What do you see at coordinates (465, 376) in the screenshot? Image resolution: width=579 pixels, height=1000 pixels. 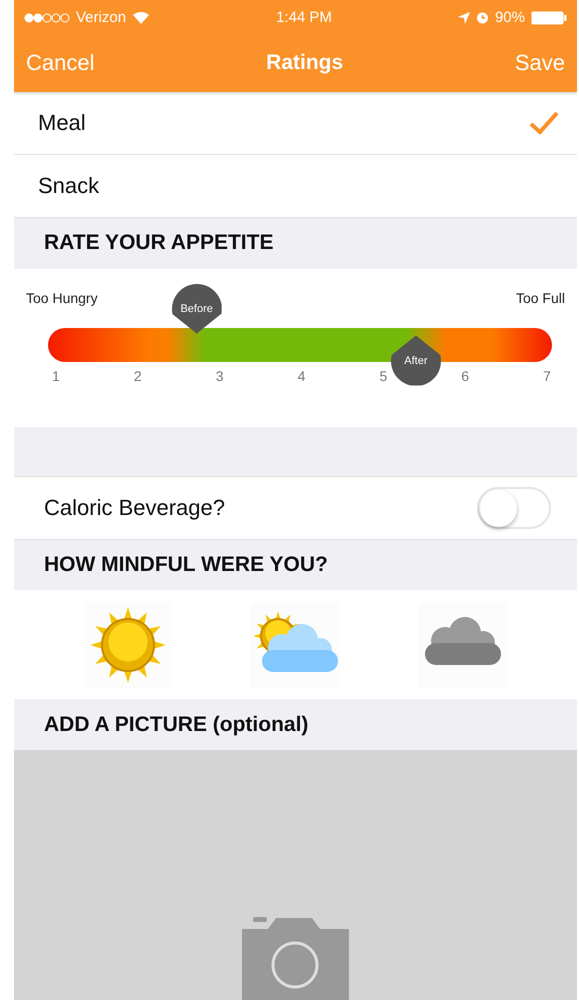 I see `scale-number: 6` at bounding box center [465, 376].